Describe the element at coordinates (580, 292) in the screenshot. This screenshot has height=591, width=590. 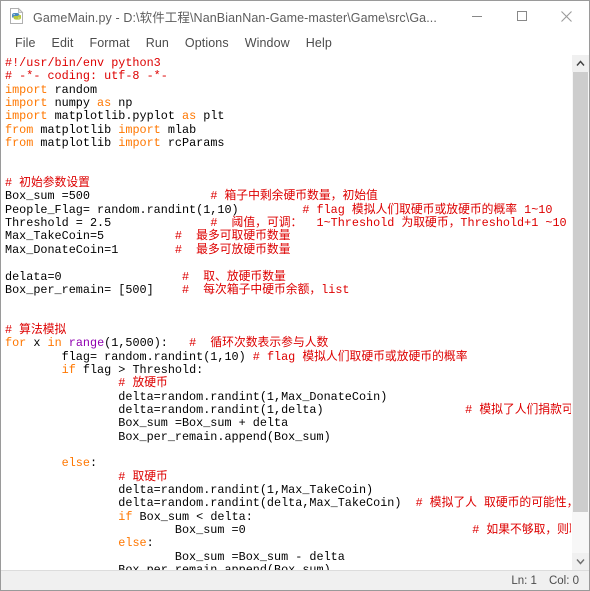
I see `scroll-thumb` at that location.